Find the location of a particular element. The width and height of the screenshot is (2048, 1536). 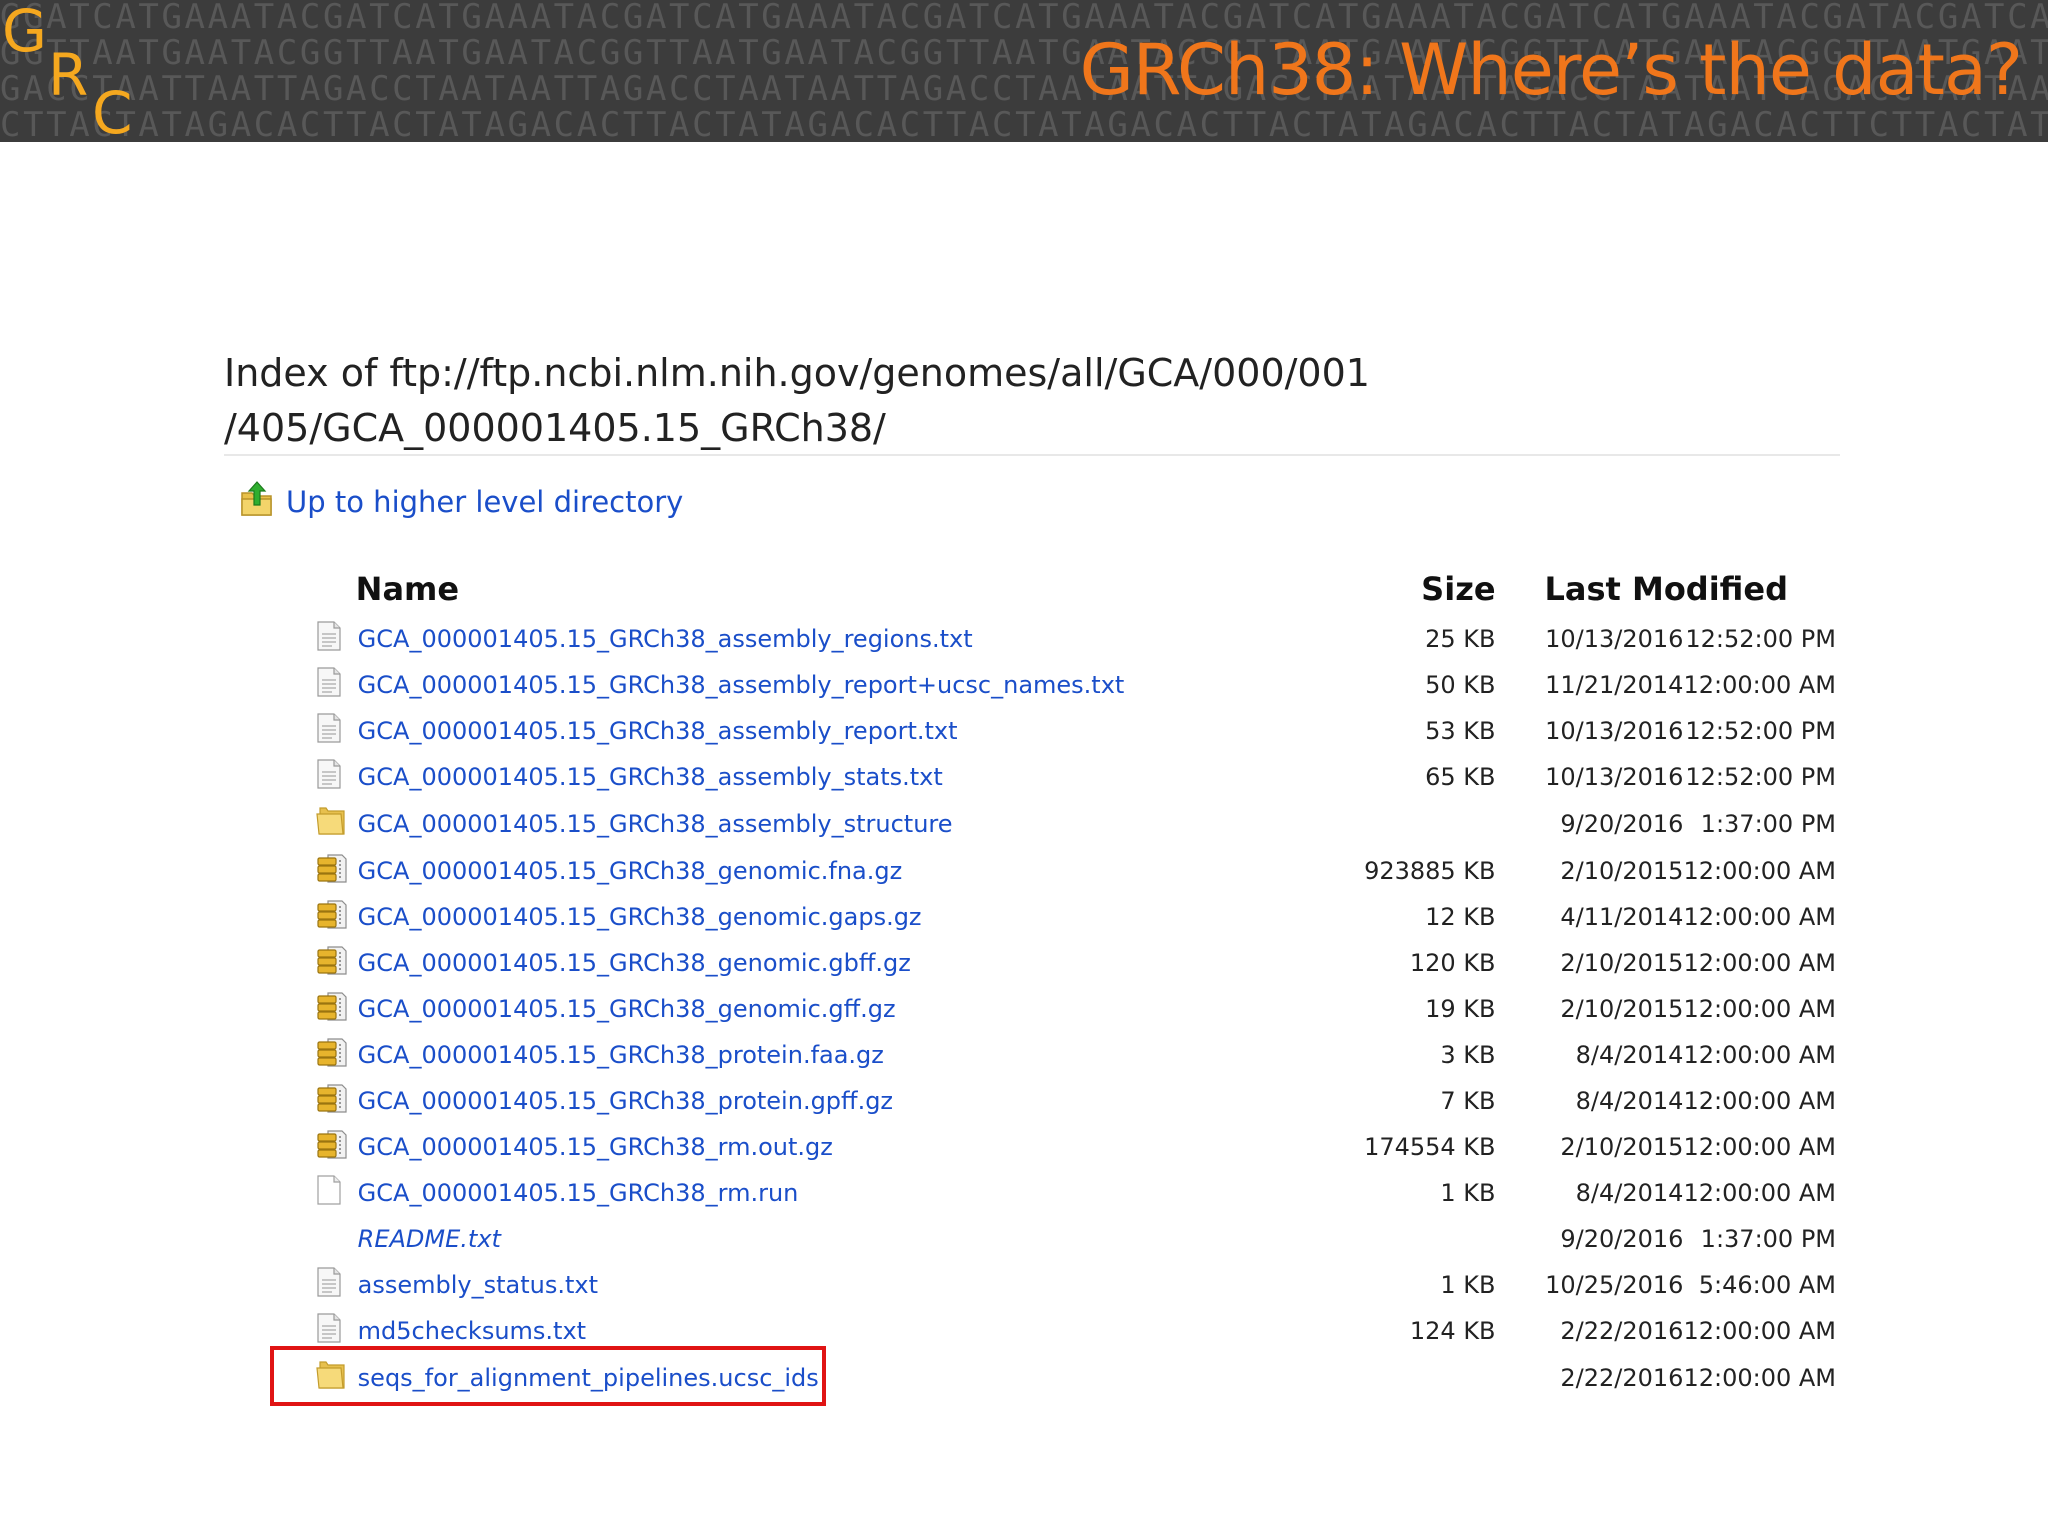

file-link: GCA_000001405.15_GRCh38_protein.gpff.gz is located at coordinates (625, 1101).